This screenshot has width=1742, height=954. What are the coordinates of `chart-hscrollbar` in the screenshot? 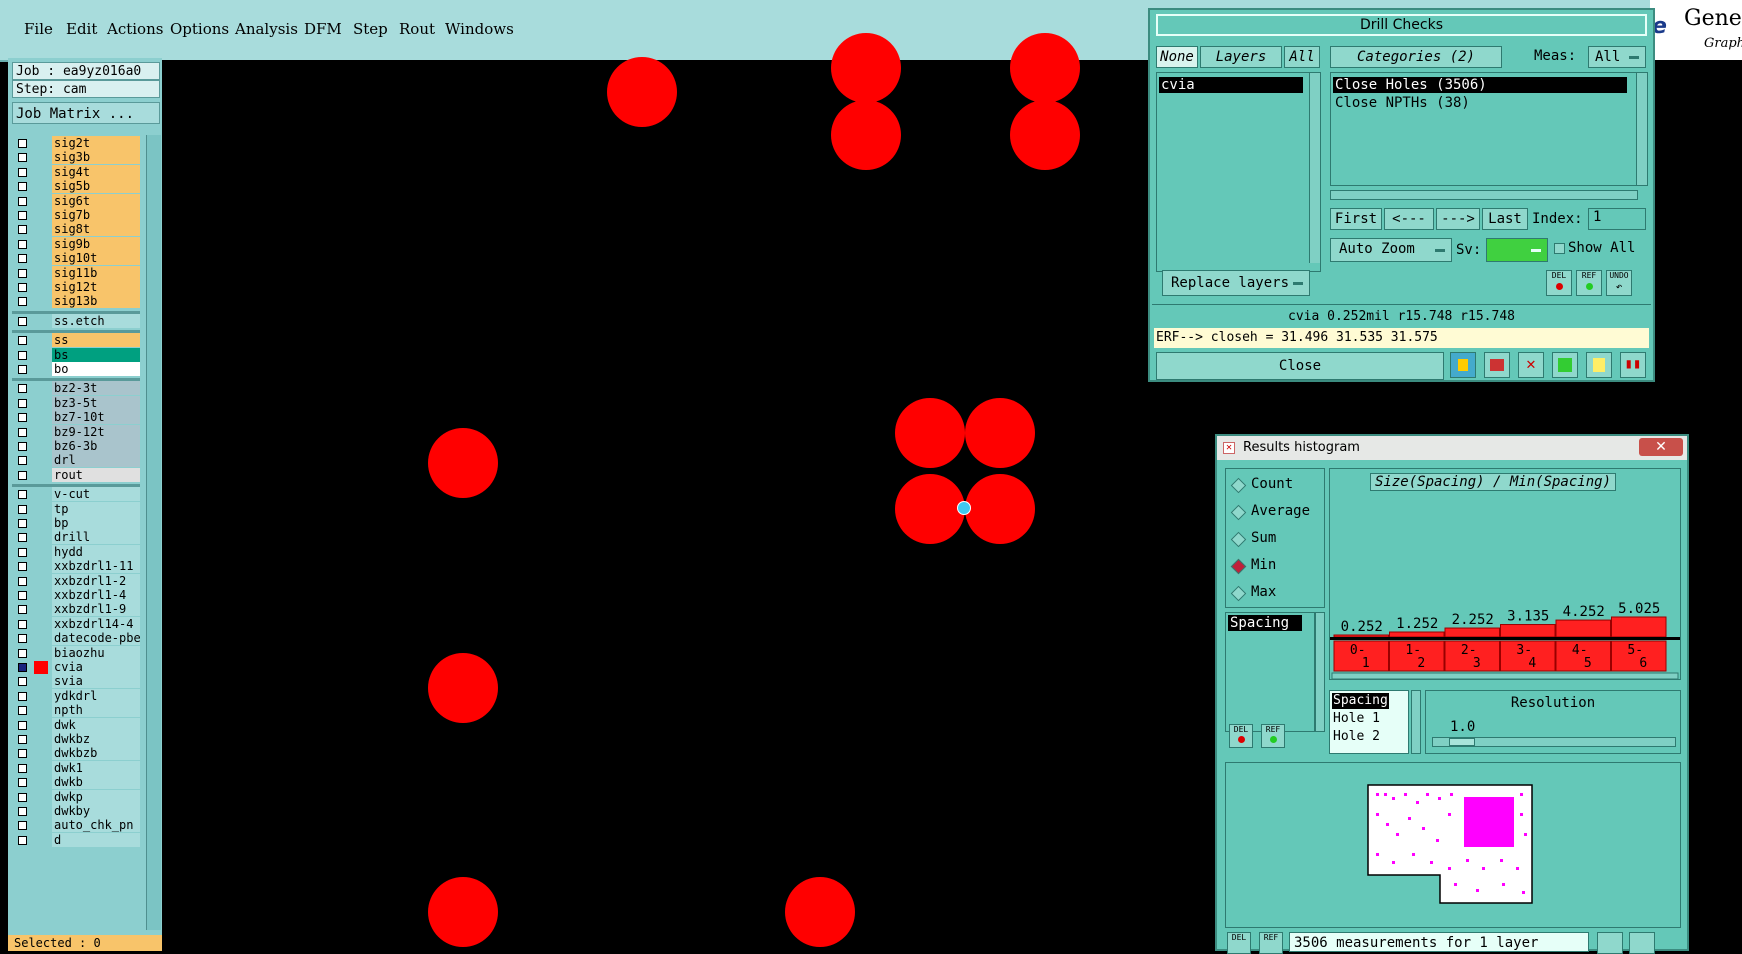 It's located at (1505, 675).